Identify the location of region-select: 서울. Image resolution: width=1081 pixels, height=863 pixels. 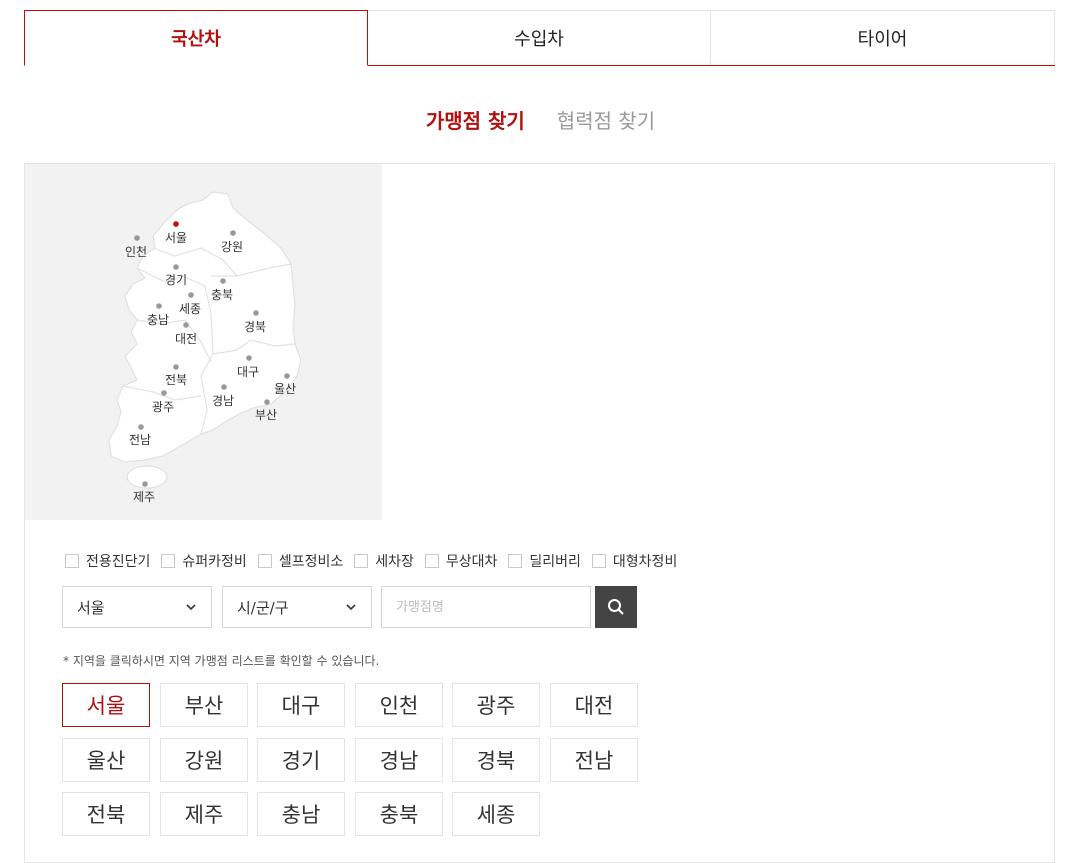
(137, 607).